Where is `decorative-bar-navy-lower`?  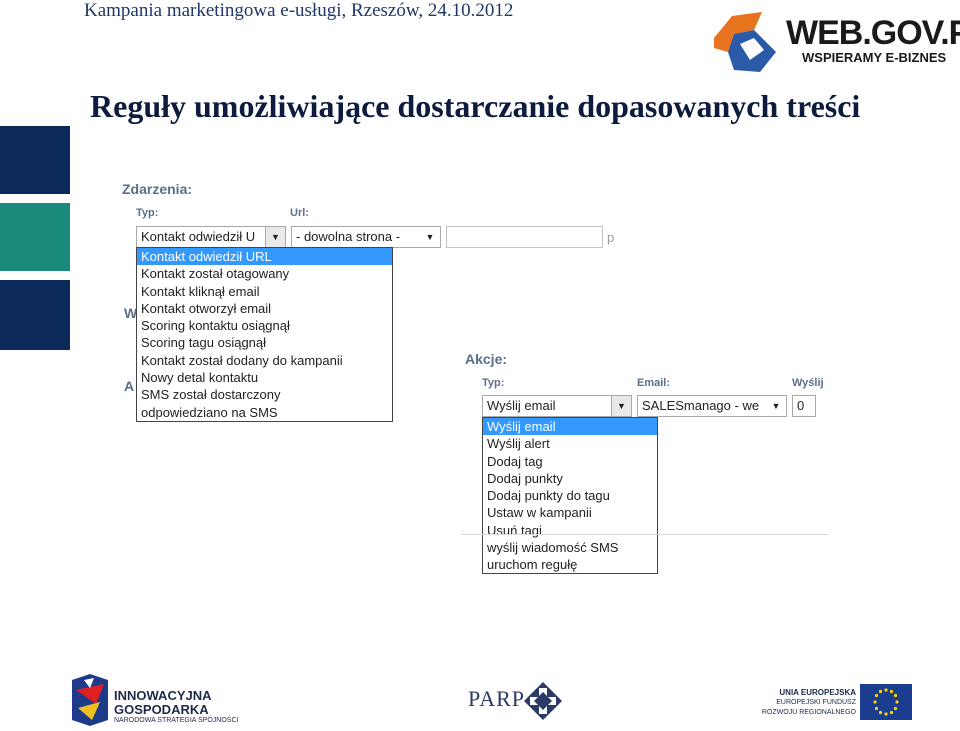 decorative-bar-navy-lower is located at coordinates (35, 315).